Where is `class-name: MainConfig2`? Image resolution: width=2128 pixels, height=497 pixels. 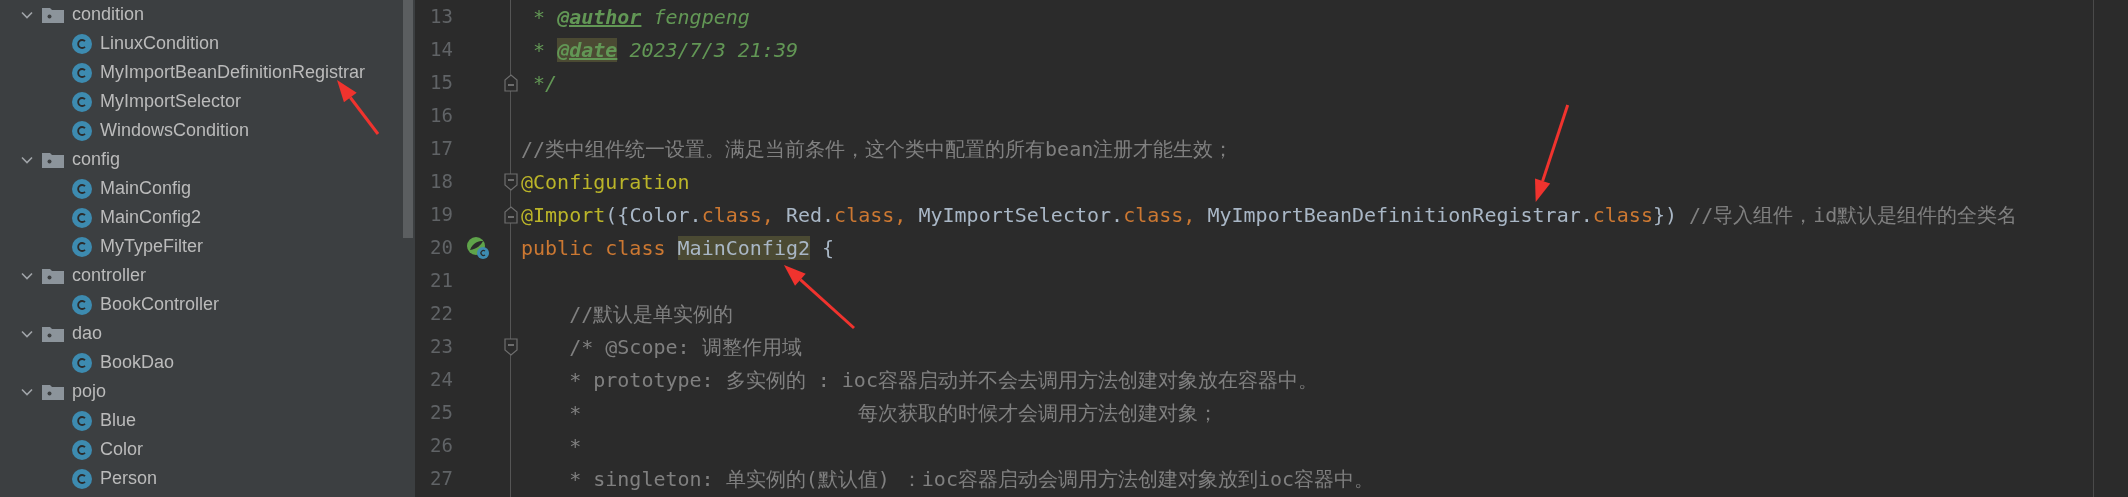
class-name: MainConfig2 is located at coordinates (151, 217).